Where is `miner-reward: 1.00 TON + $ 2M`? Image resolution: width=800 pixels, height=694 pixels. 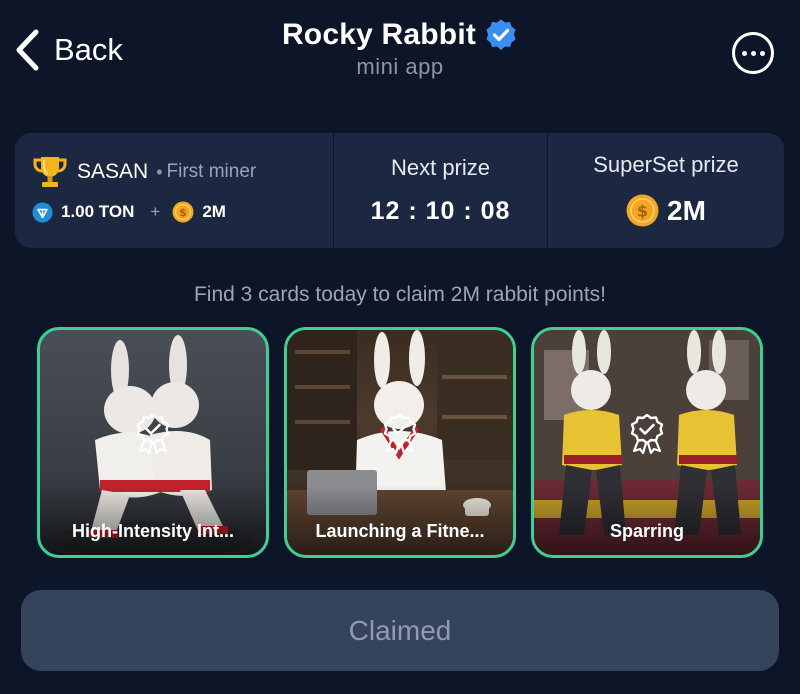 miner-reward: 1.00 TON + $ 2M is located at coordinates (129, 212).